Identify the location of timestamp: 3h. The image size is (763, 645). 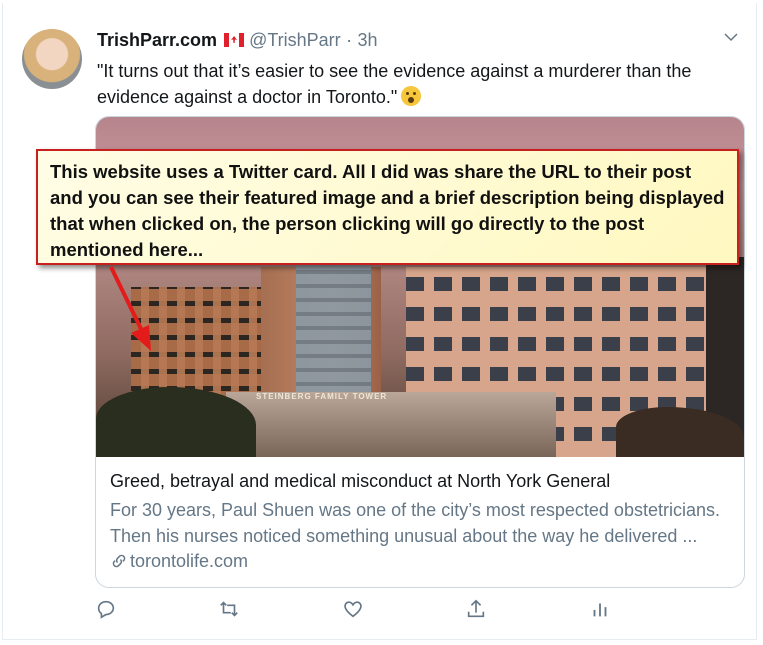
(367, 40).